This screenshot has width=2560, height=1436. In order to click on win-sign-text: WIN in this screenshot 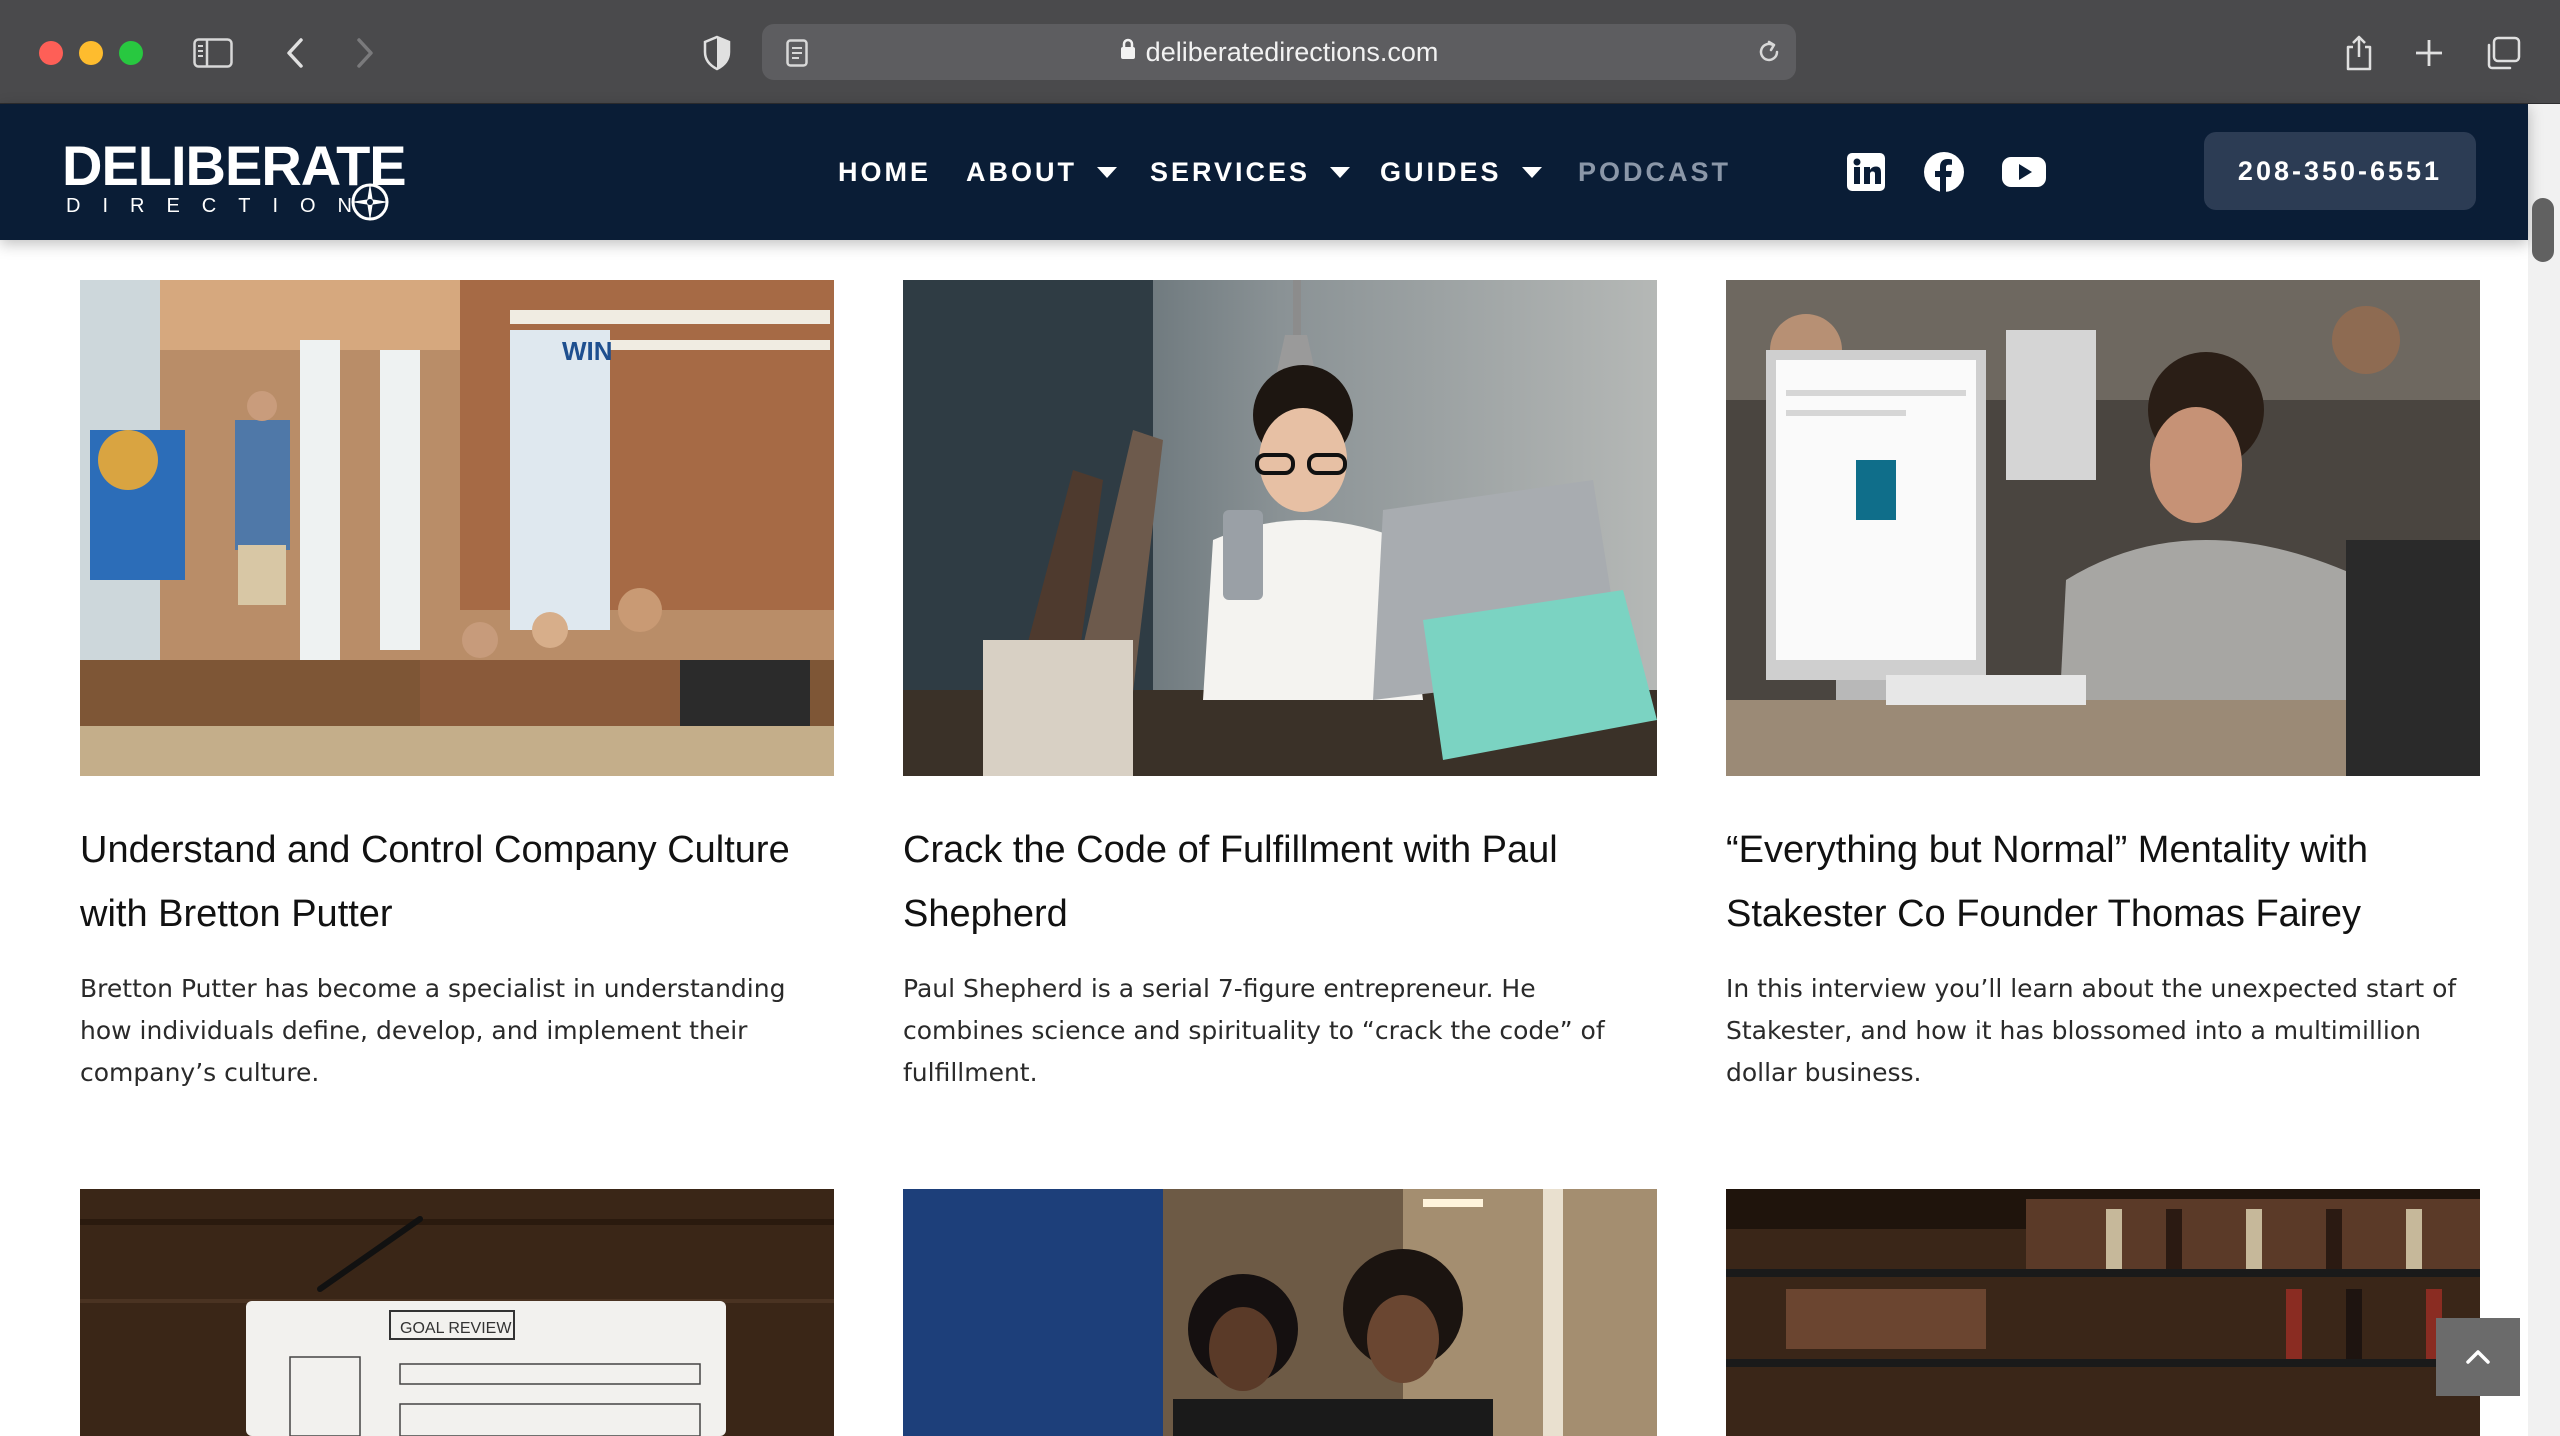, I will do `click(587, 351)`.